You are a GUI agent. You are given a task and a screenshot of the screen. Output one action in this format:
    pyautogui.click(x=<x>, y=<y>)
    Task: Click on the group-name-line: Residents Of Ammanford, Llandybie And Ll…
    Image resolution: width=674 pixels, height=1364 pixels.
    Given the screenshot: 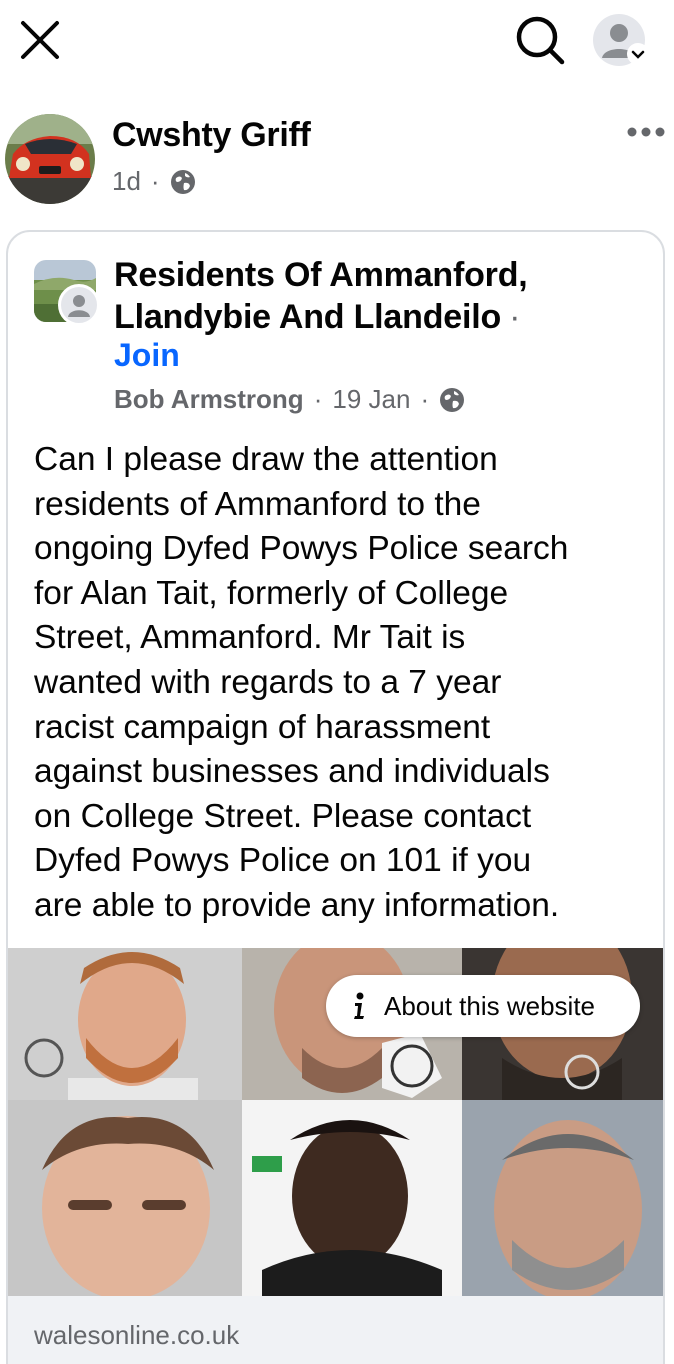 What is the action you would take?
    pyautogui.click(x=379, y=296)
    